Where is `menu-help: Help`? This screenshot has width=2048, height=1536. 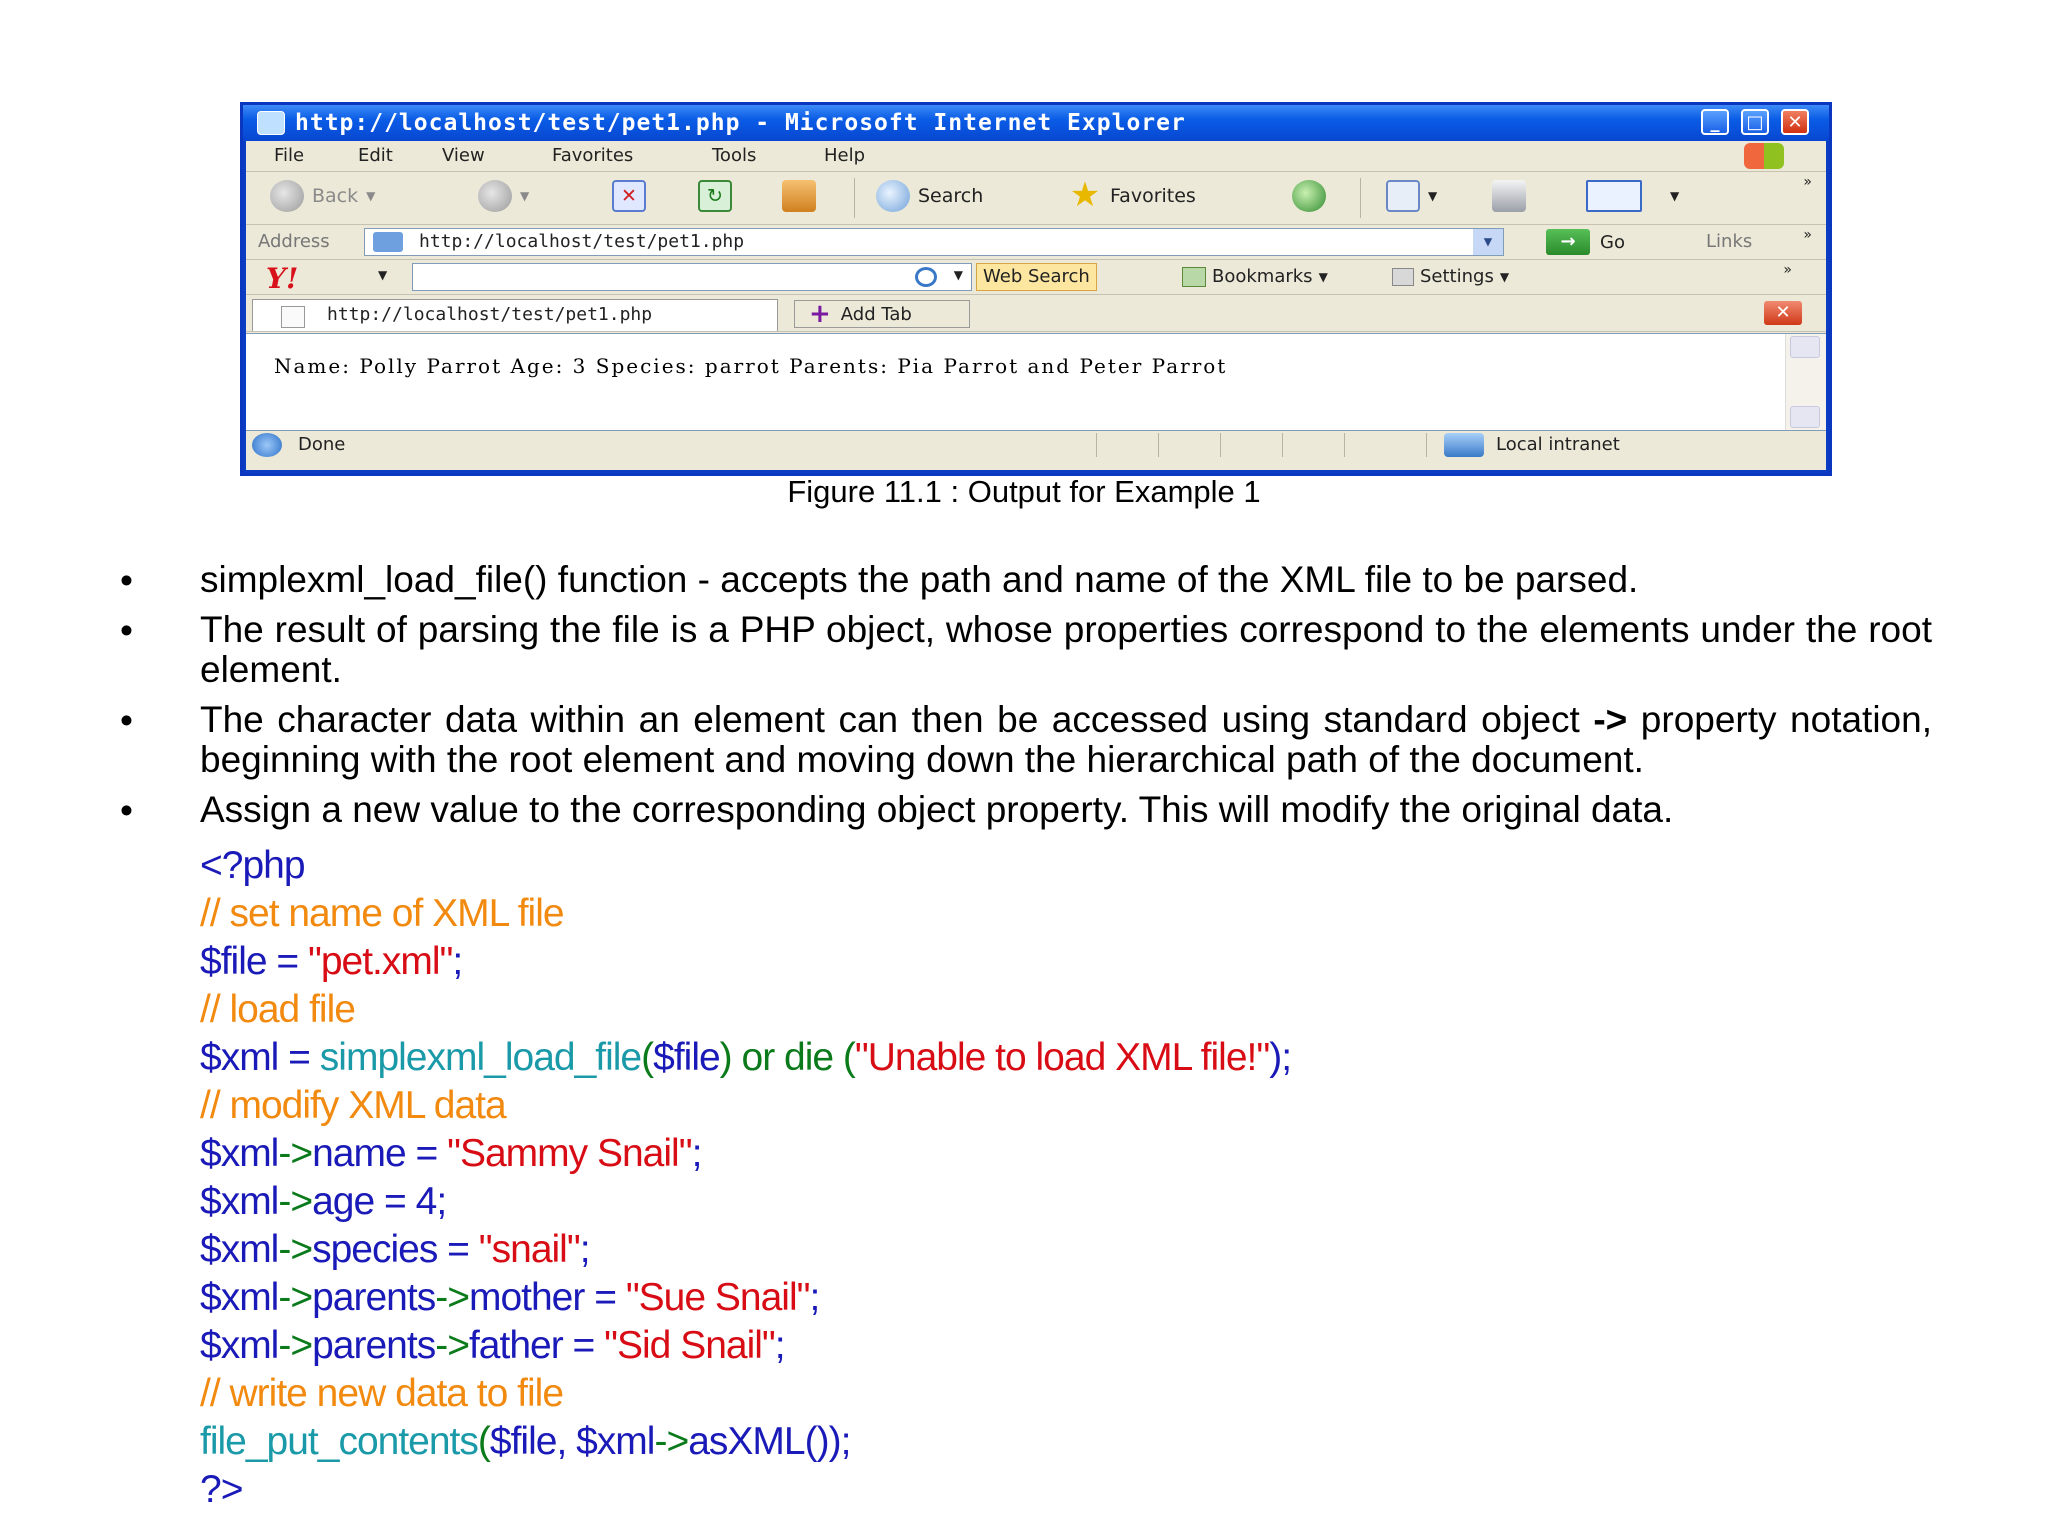
menu-help: Help is located at coordinates (844, 155).